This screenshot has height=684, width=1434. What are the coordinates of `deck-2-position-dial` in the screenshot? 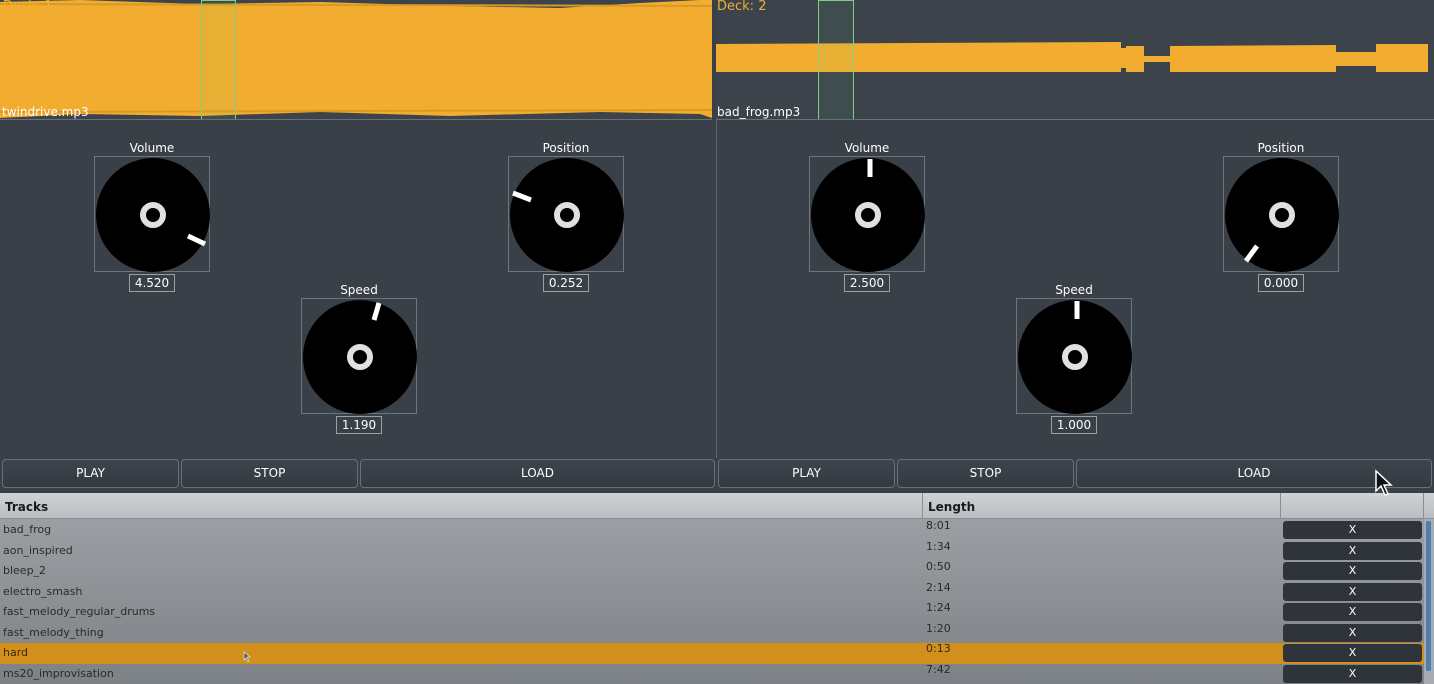 It's located at (1281, 214).